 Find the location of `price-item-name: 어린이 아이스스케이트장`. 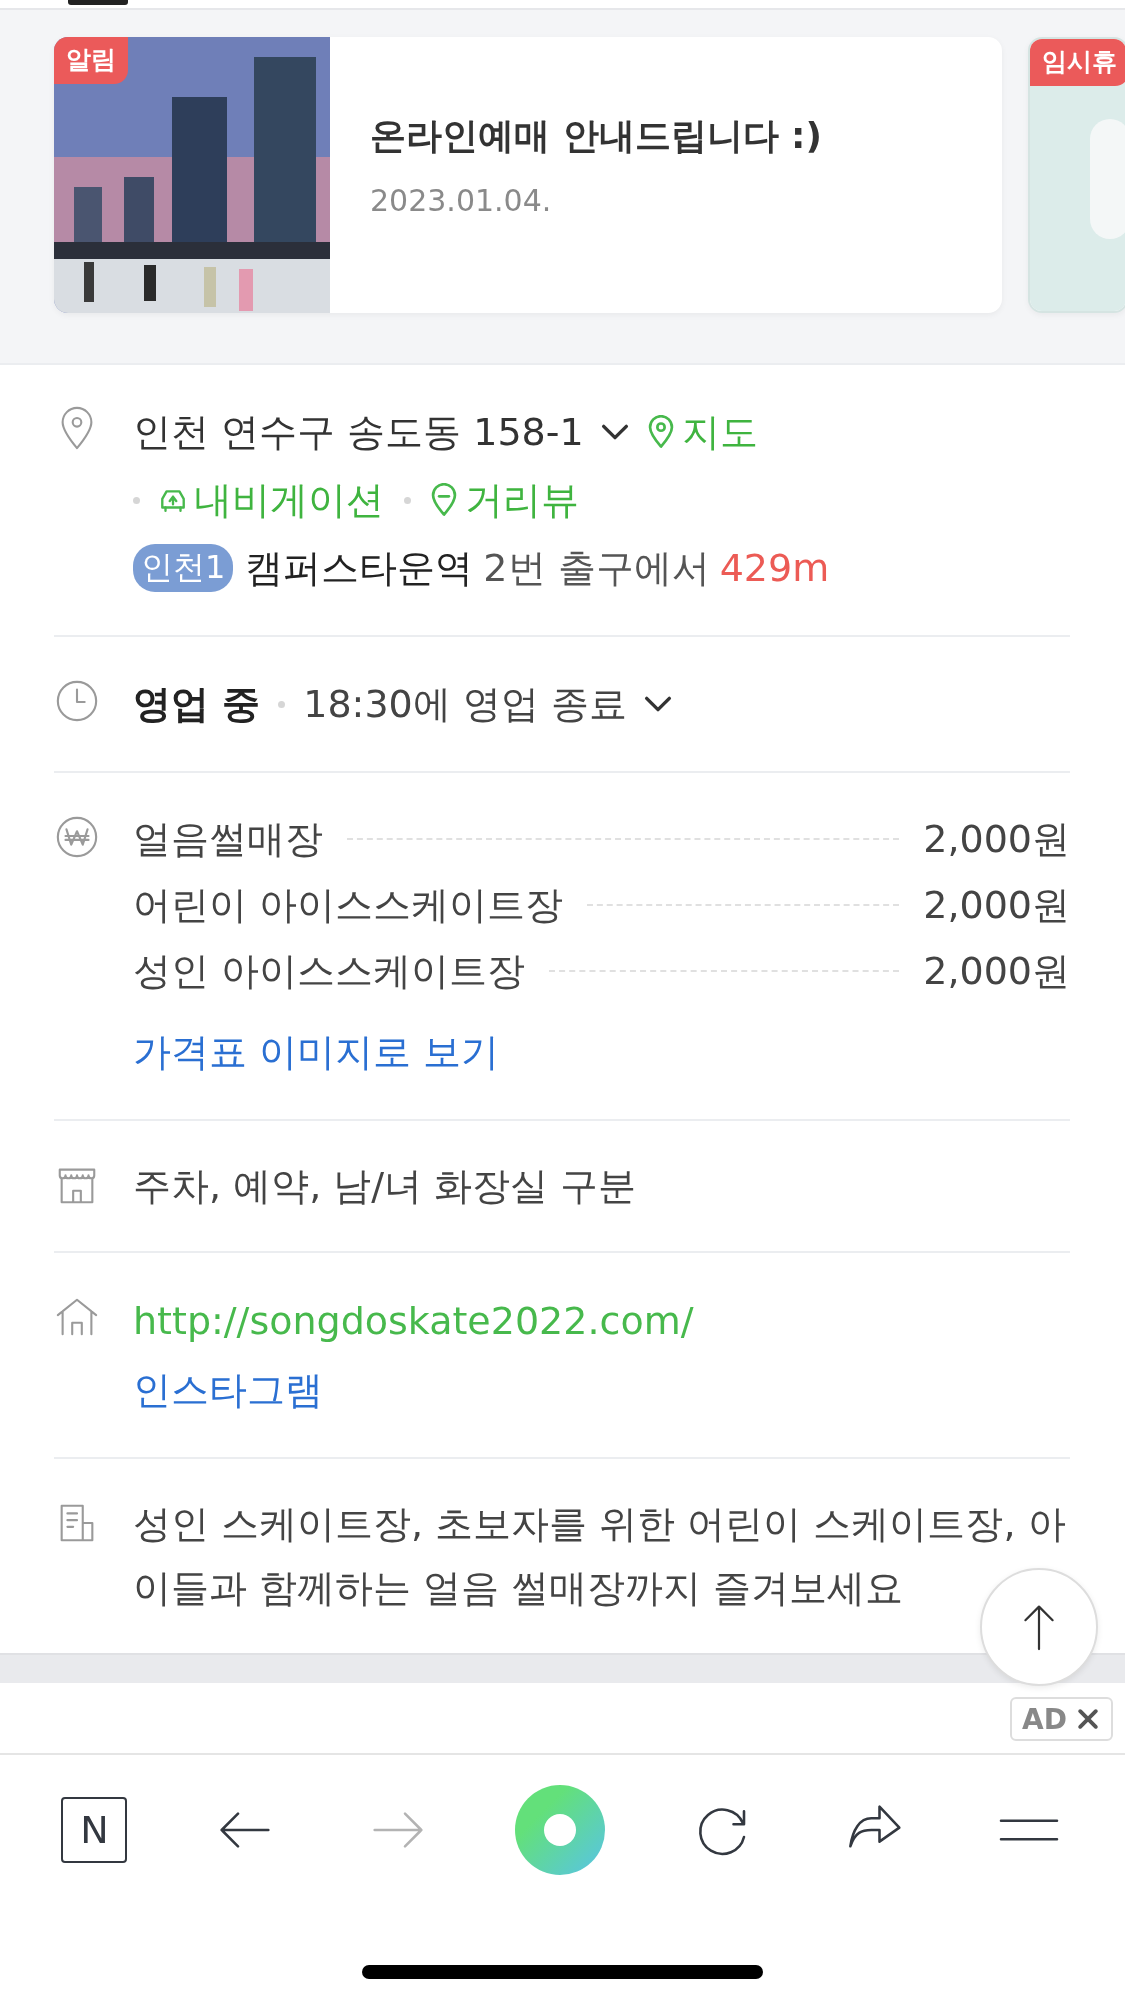

price-item-name: 어린이 아이스스케이트장 is located at coordinates (348, 905).